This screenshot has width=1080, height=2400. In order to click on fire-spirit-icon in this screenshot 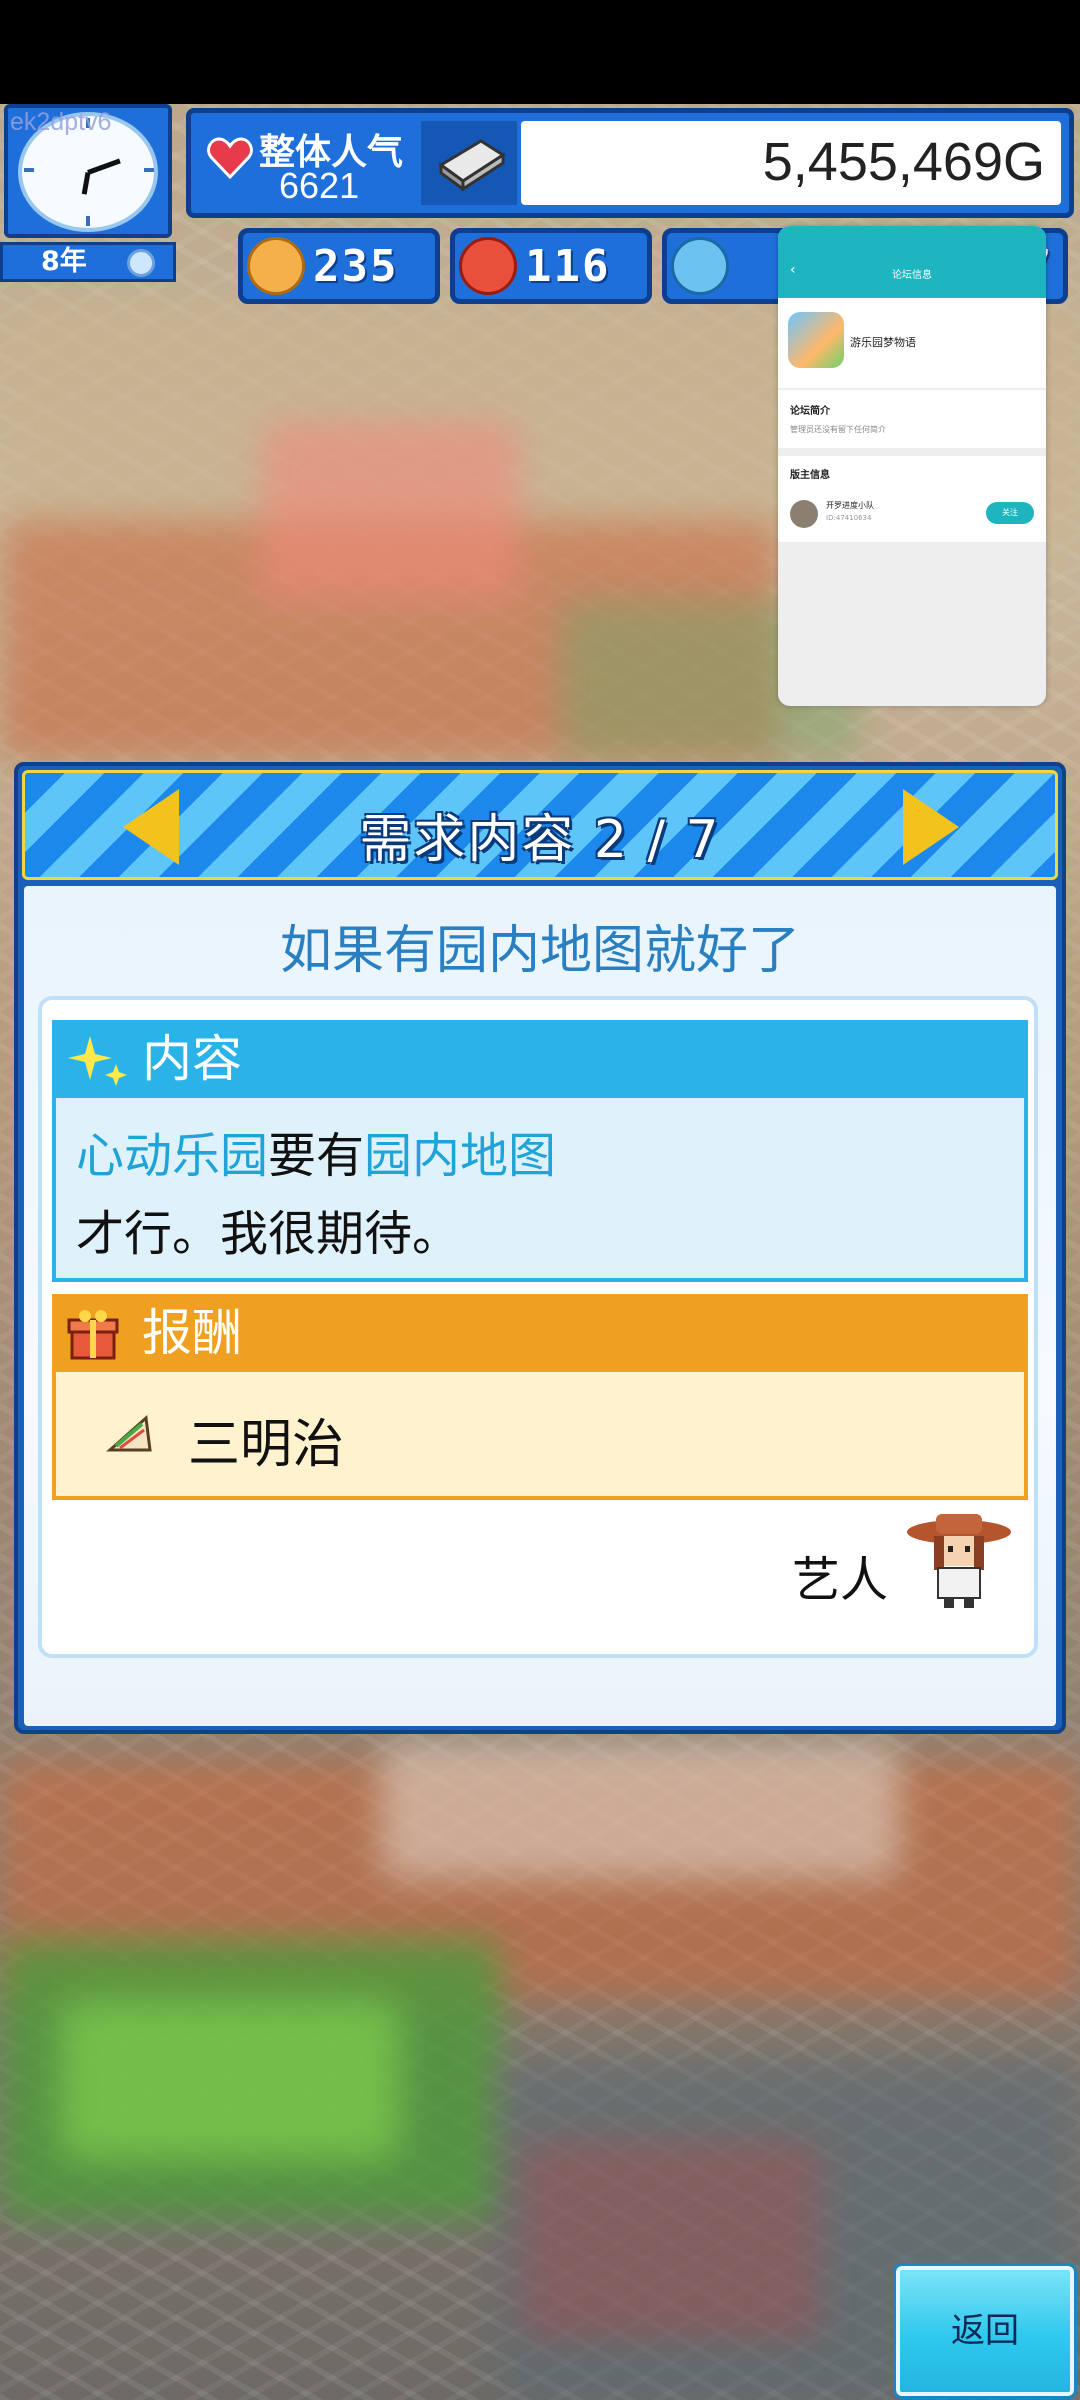, I will do `click(488, 266)`.